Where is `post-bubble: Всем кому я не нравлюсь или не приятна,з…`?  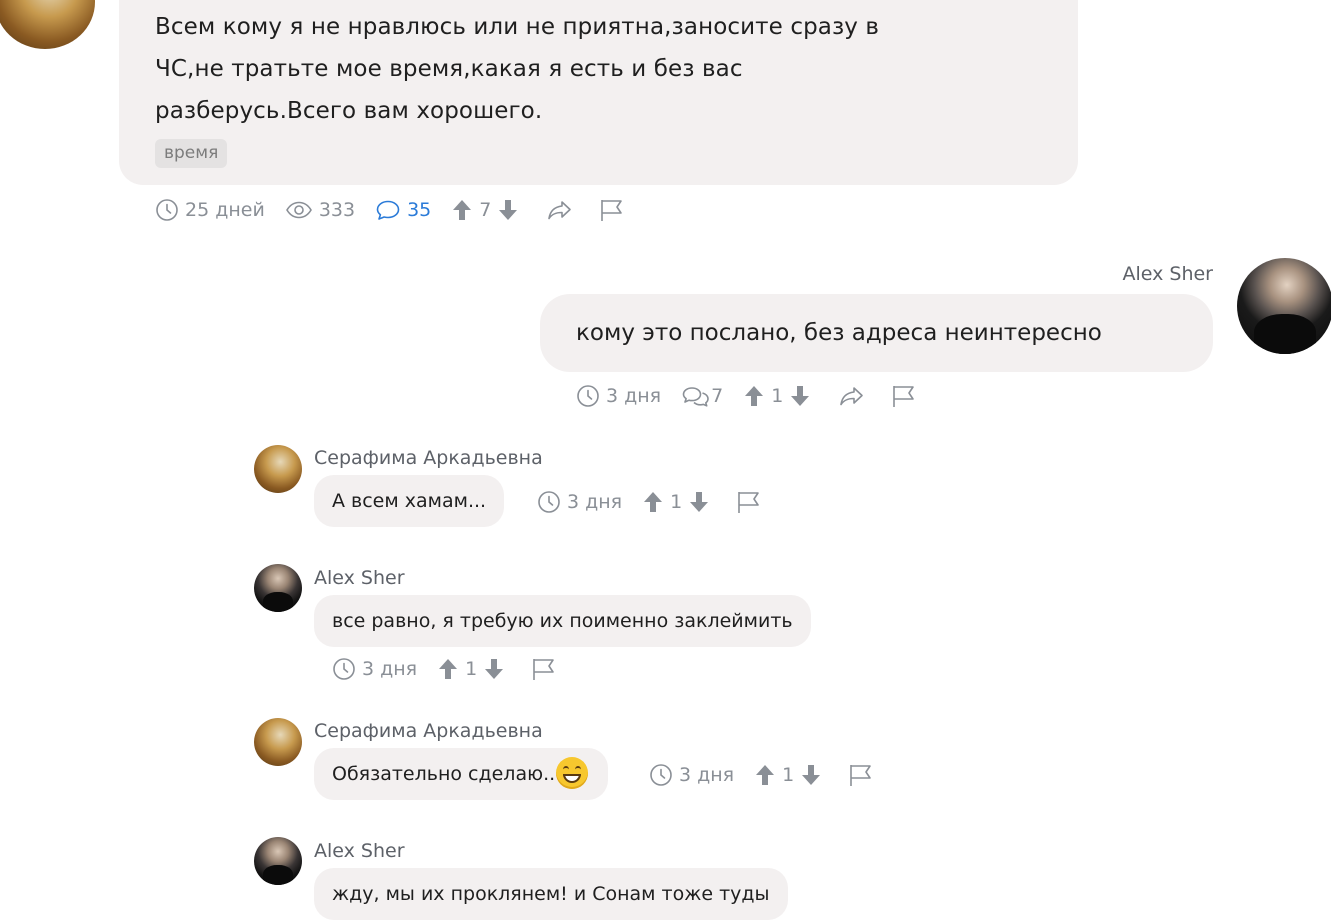
post-bubble: Всем кому я не нравлюсь или не приятна,з… is located at coordinates (598, 92).